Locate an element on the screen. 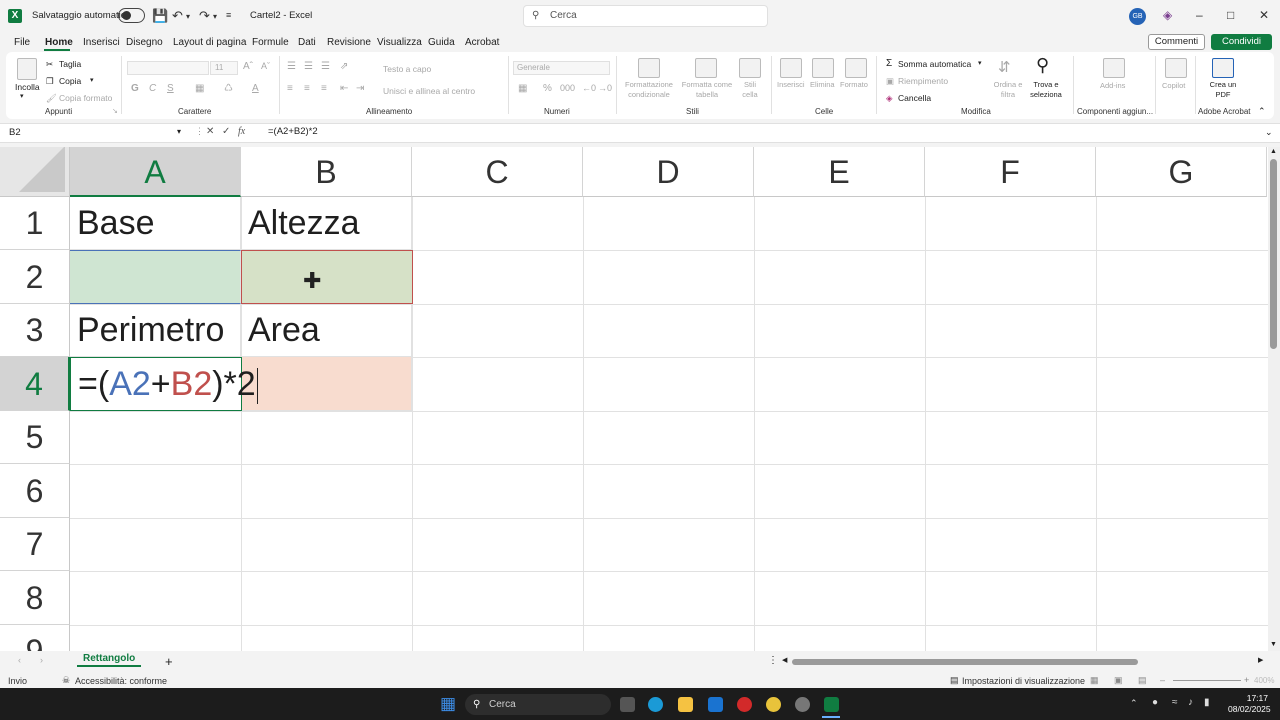 Image resolution: width=1280 pixels, height=720 pixels. underline-button: S is located at coordinates (170, 88).